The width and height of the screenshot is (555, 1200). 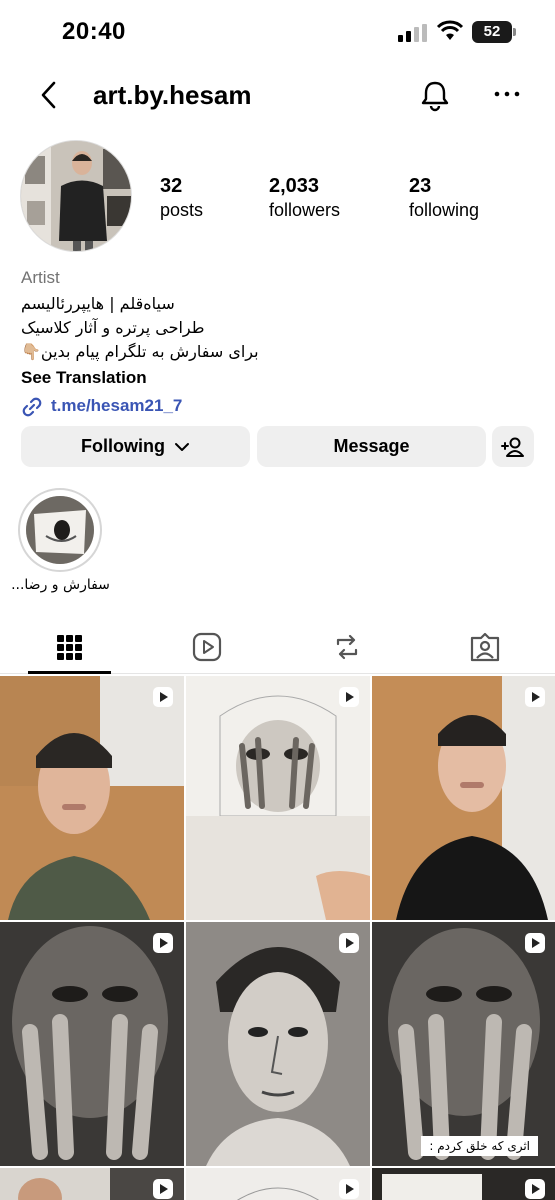 I want to click on see-translation-link: See Translation, so click(x=271, y=378).